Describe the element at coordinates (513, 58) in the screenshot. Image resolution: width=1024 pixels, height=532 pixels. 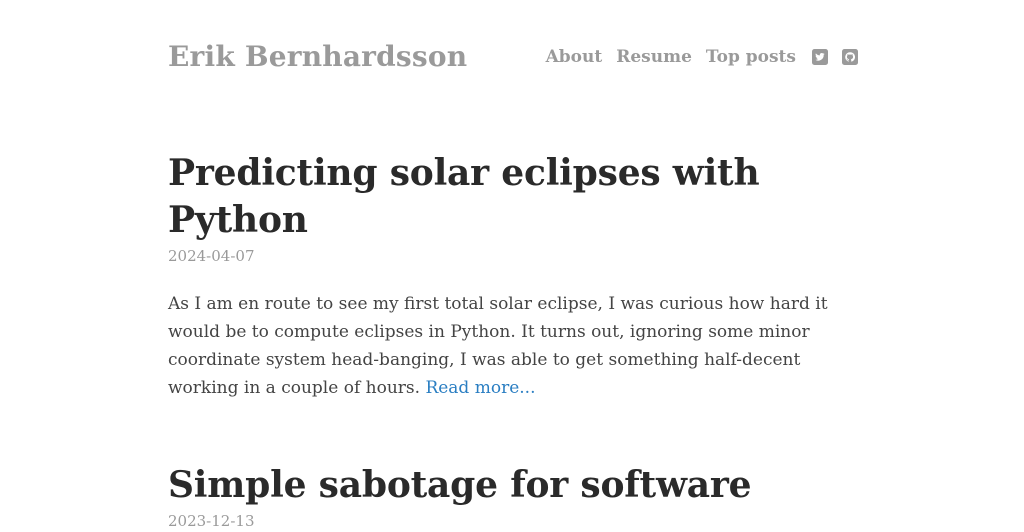
I see `site-header: Erik Bernhardsson About Resume Top posts` at that location.